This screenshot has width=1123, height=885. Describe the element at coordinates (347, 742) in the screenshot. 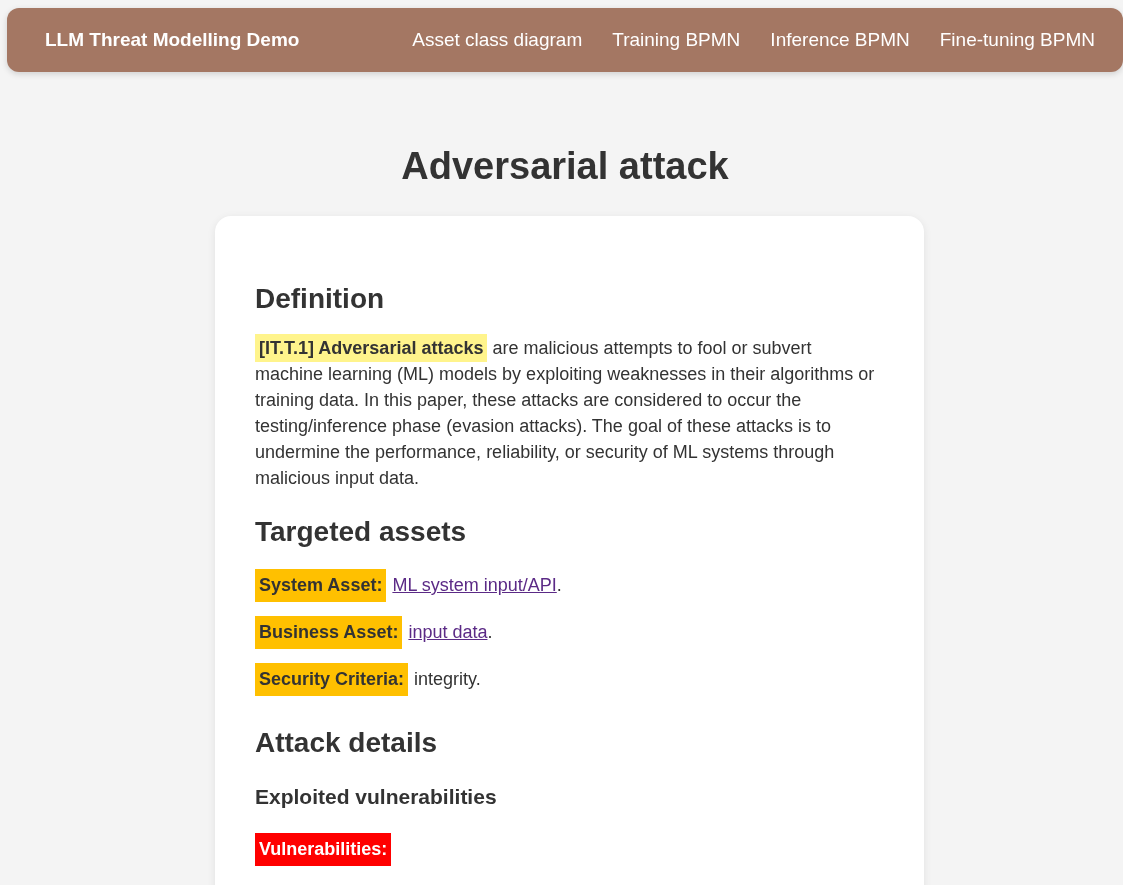

I see `section-heading: Attack details` at that location.